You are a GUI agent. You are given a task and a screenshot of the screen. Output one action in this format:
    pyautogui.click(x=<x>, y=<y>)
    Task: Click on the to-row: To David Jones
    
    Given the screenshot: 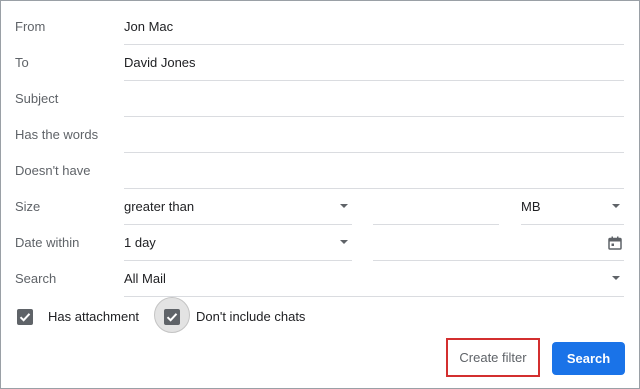 What is the action you would take?
    pyautogui.click(x=320, y=63)
    